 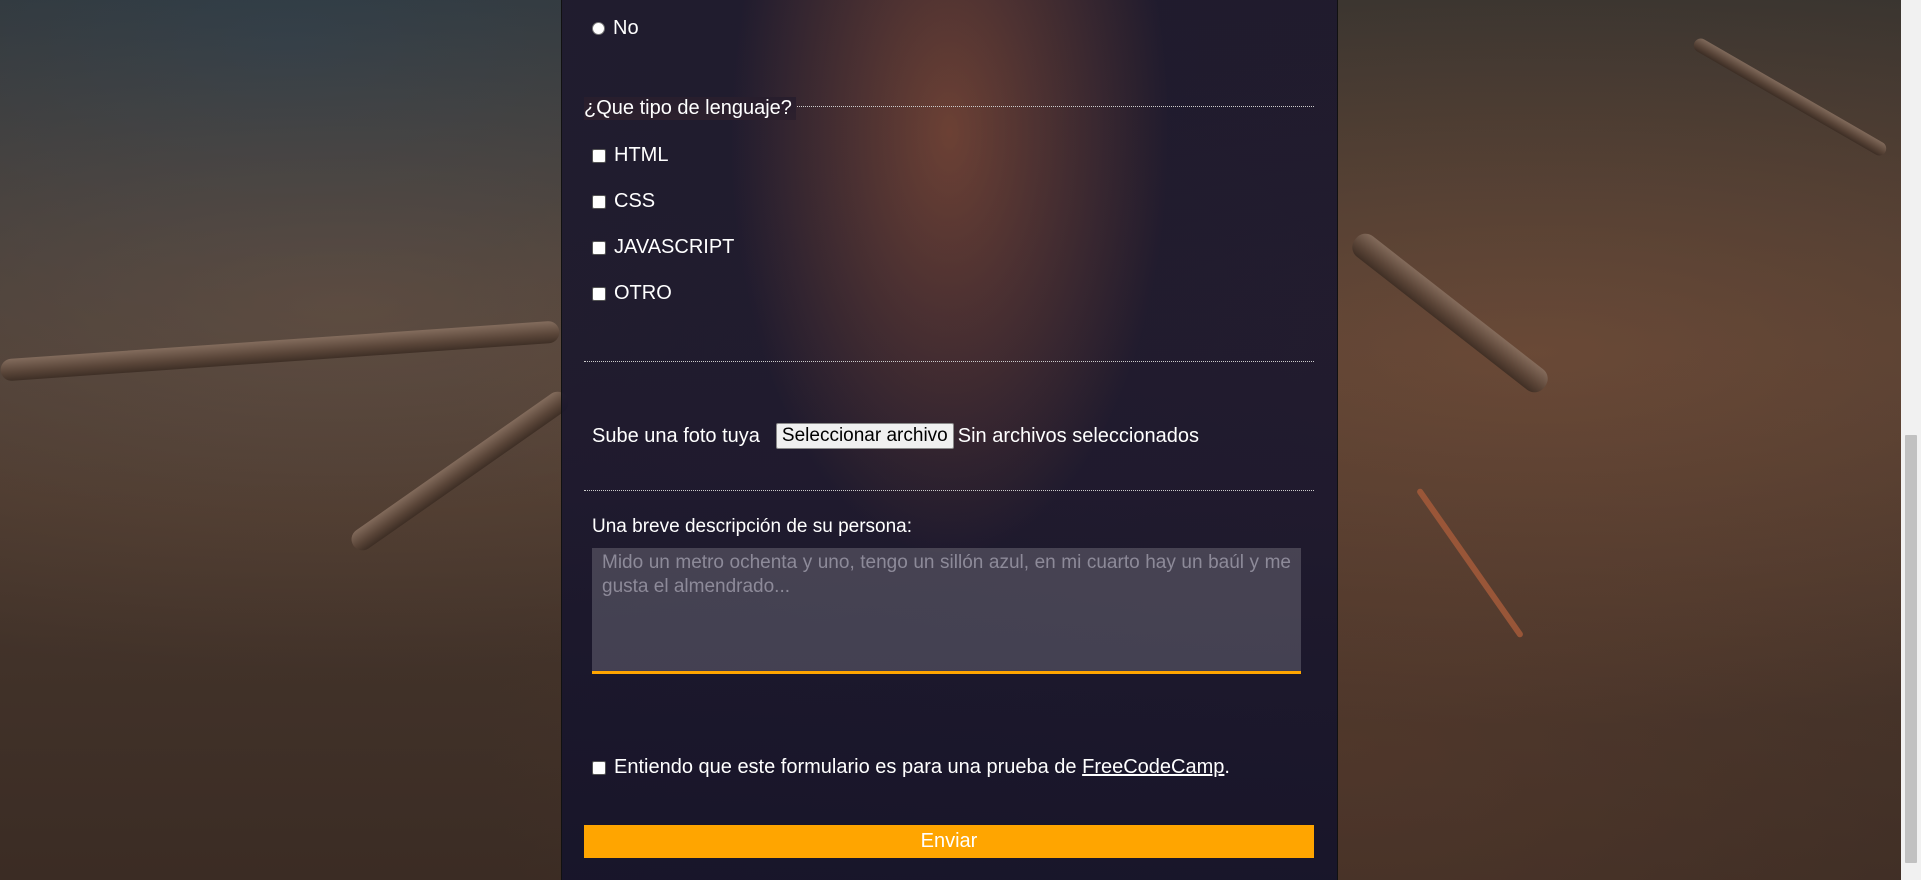 I want to click on checkbox-label: OTRO, so click(x=643, y=293).